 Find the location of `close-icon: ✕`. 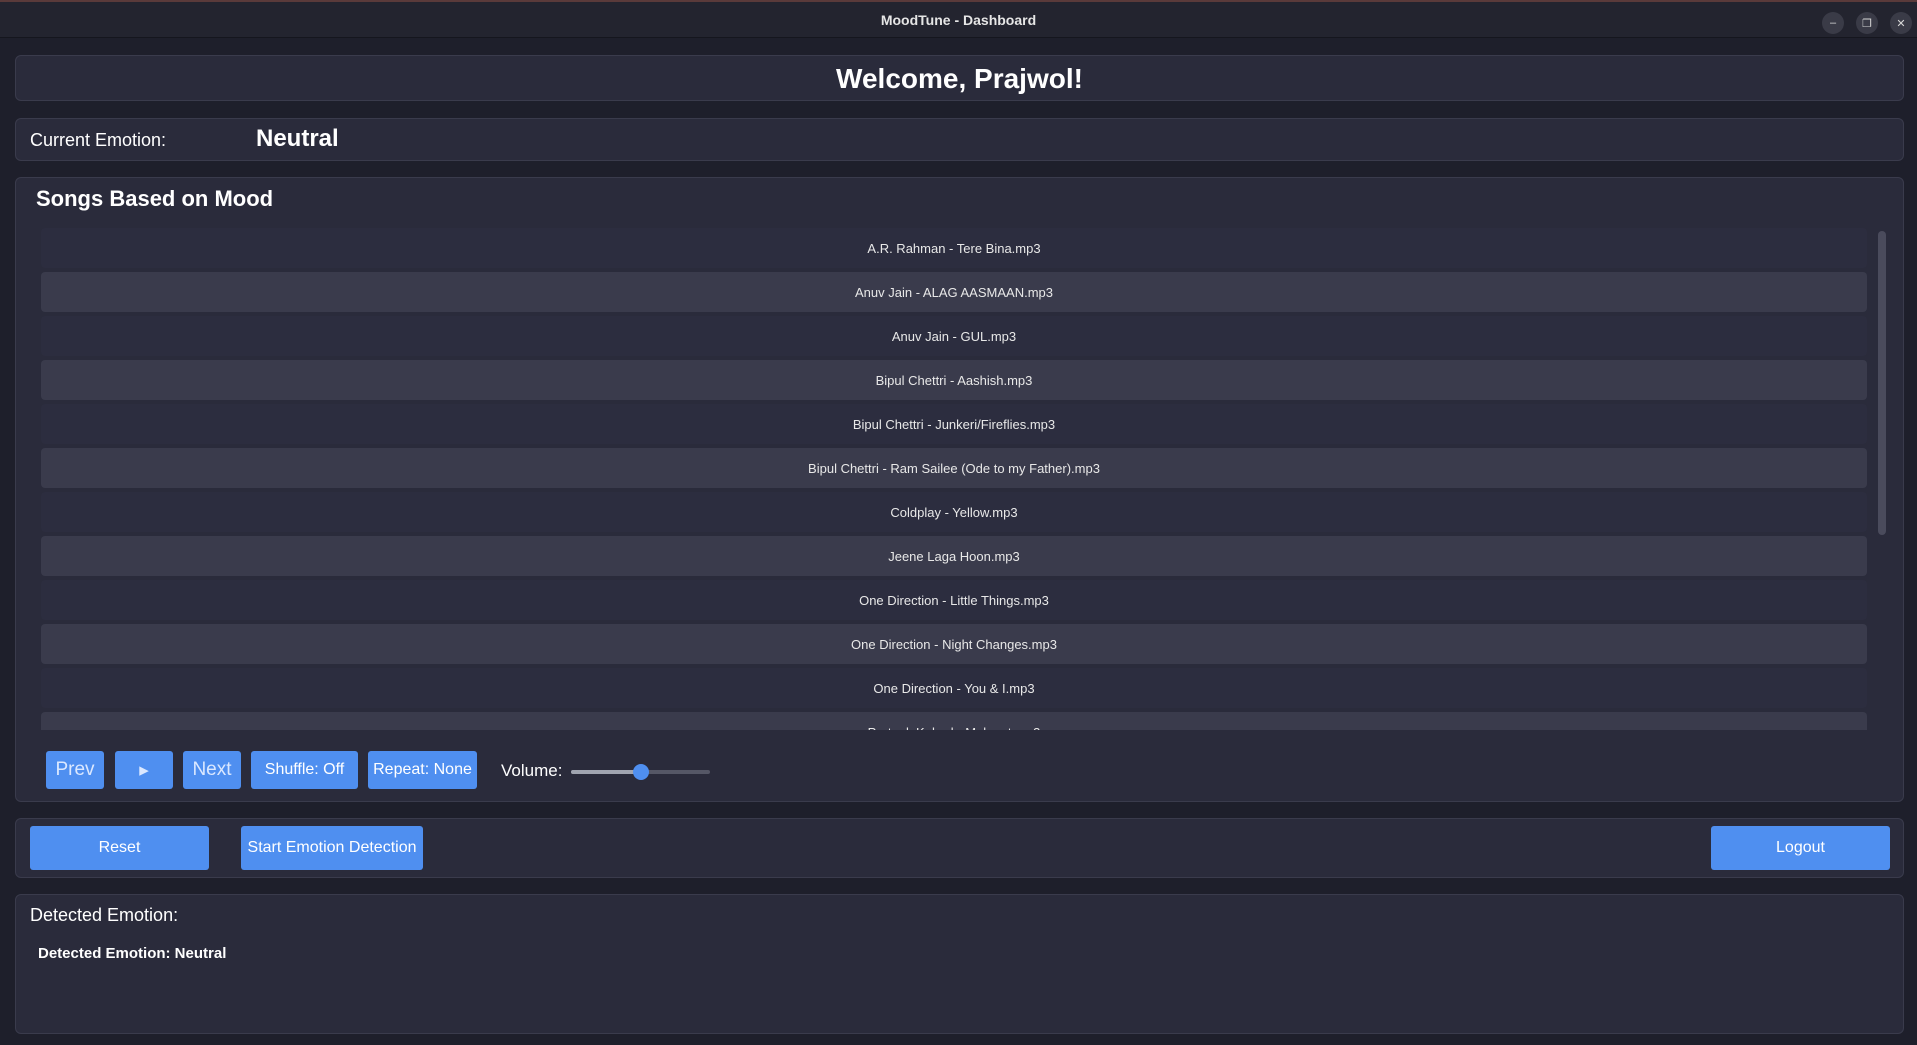

close-icon: ✕ is located at coordinates (1901, 23).